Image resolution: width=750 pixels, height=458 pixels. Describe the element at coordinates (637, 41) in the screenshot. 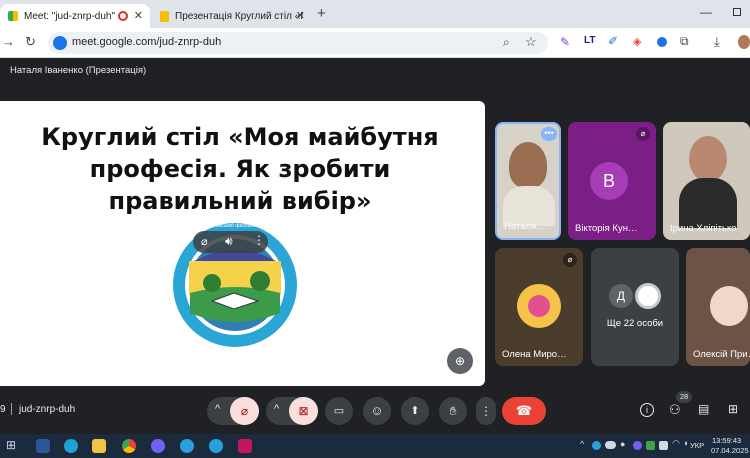

I see `extension-drop-icon: ◈` at that location.